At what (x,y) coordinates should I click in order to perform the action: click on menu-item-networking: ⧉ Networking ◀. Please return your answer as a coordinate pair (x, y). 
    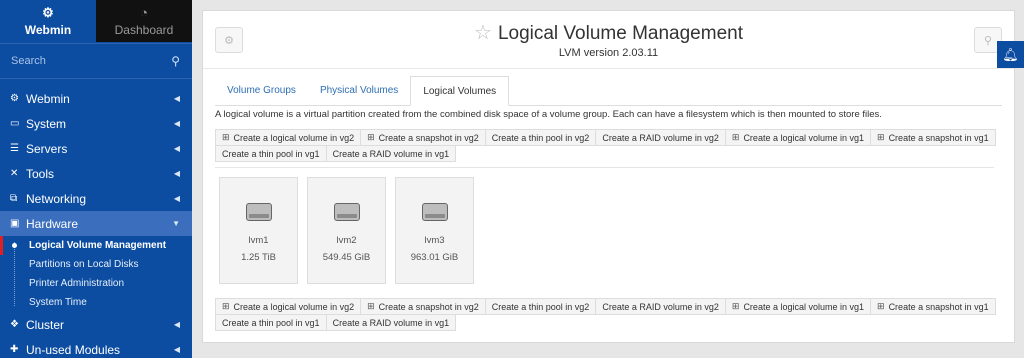
    Looking at the image, I should click on (96, 198).